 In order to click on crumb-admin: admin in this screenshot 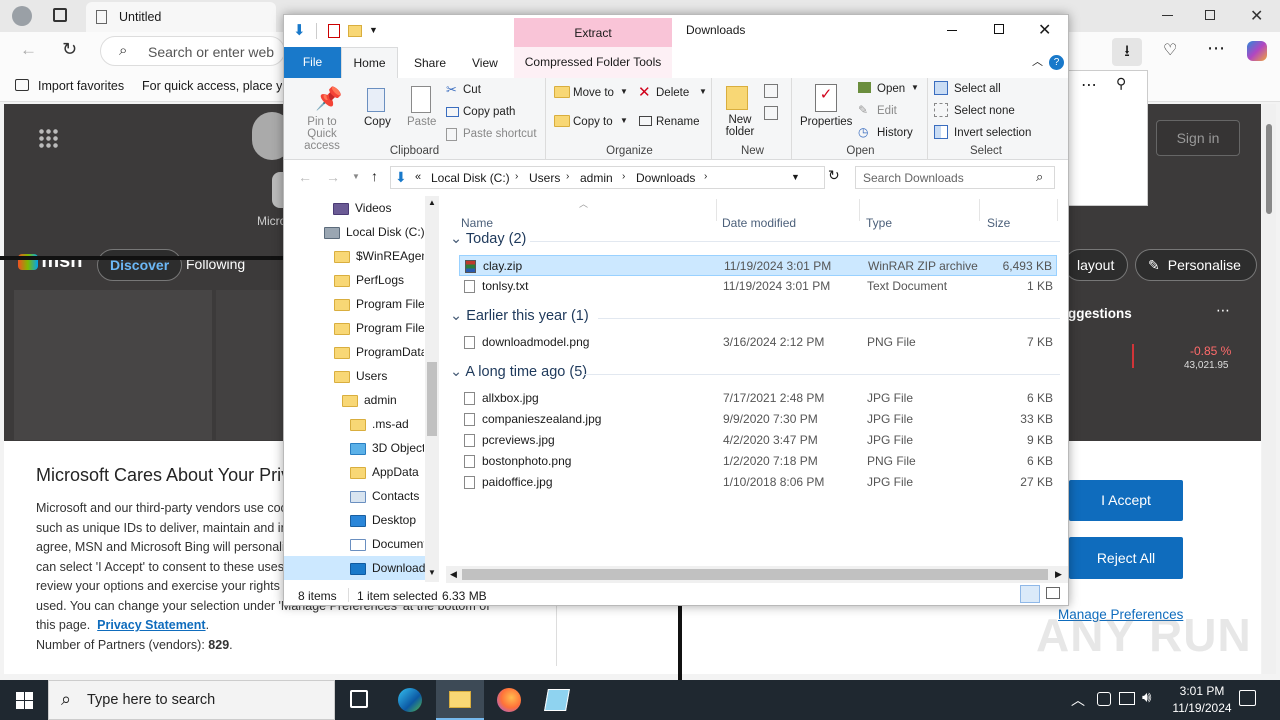, I will do `click(596, 178)`.